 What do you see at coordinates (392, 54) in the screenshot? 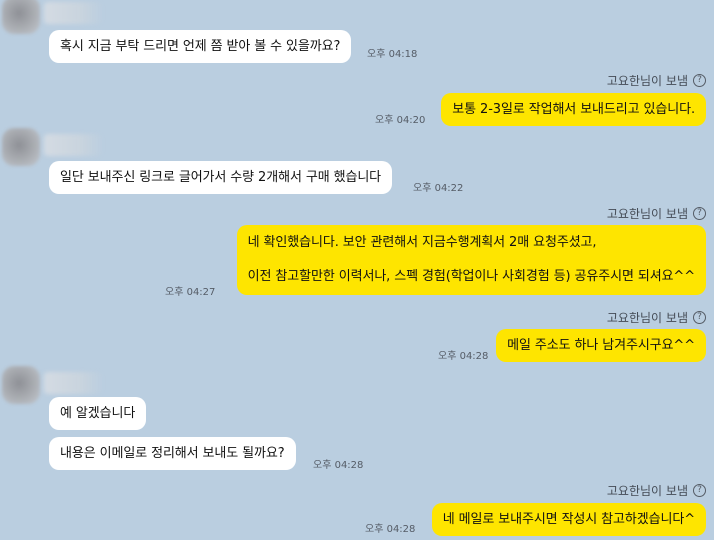
I see `message-time: 오후 04:18` at bounding box center [392, 54].